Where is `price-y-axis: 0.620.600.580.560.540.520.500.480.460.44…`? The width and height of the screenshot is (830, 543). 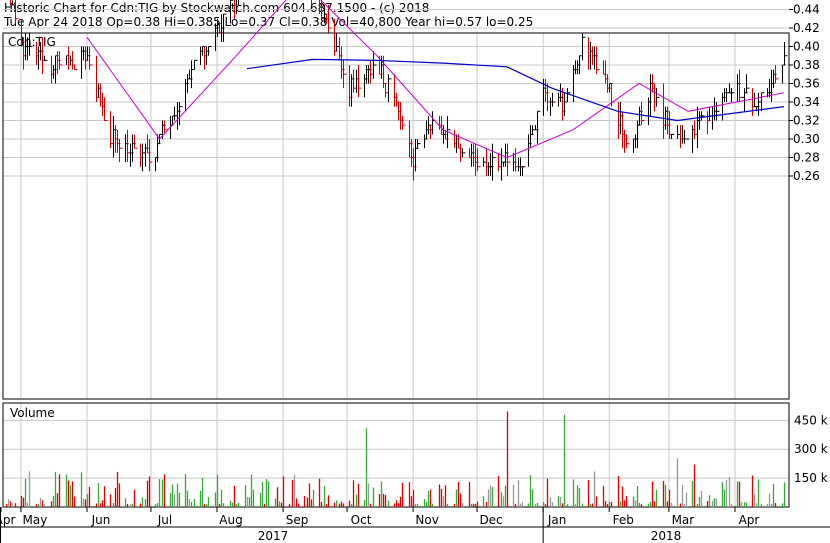
price-y-axis: 0.620.600.580.560.540.520.500.480.460.44… is located at coordinates (804, 93).